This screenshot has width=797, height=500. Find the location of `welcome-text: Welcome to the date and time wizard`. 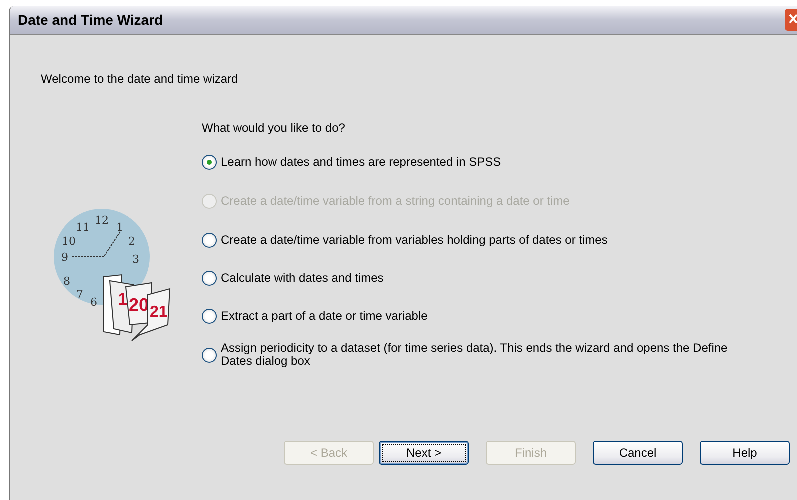

welcome-text: Welcome to the date and time wizard is located at coordinates (140, 80).